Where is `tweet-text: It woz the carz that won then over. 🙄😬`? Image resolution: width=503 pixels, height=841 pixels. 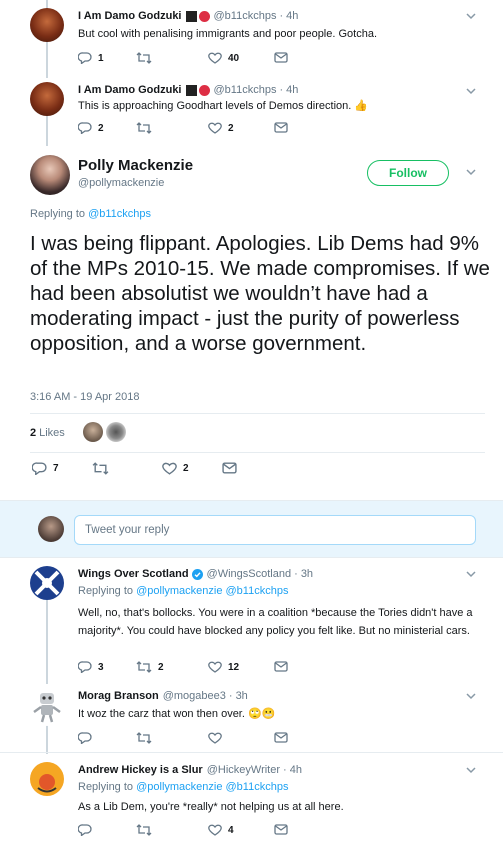
tweet-text: It woz the carz that won then over. 🙄😬 is located at coordinates (177, 714).